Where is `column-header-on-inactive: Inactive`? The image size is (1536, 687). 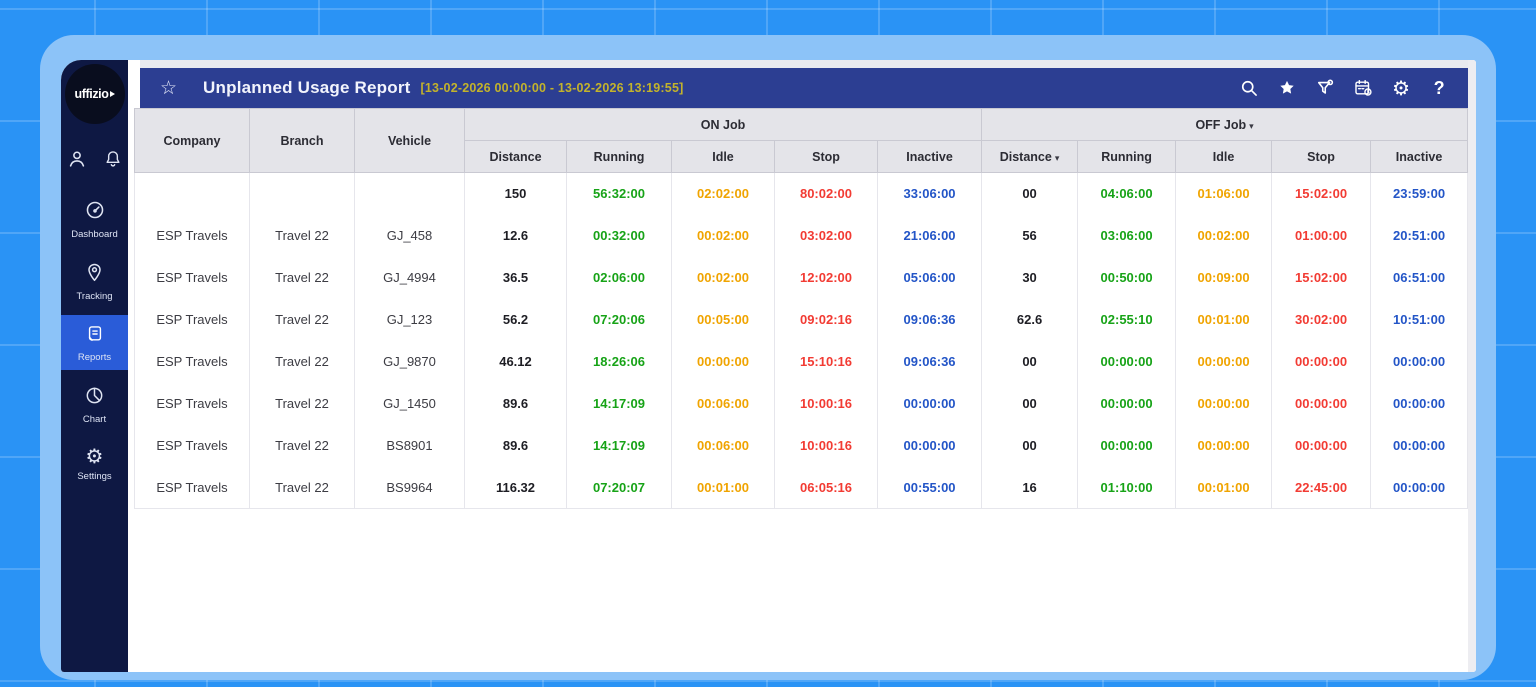
column-header-on-inactive: Inactive is located at coordinates (929, 156).